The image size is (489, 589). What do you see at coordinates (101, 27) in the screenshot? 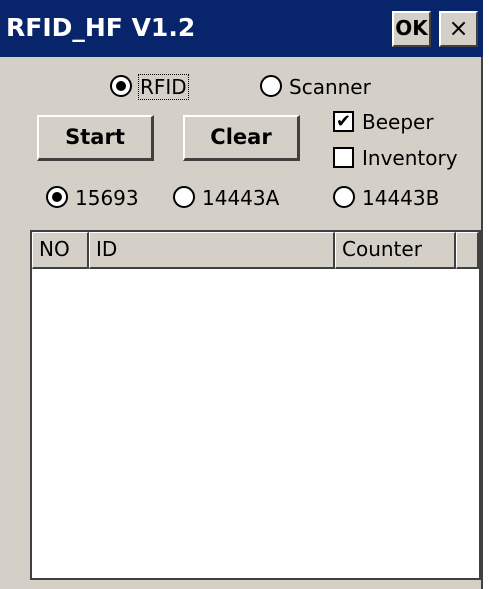
I see `window-title: RFID_HF V1.2` at bounding box center [101, 27].